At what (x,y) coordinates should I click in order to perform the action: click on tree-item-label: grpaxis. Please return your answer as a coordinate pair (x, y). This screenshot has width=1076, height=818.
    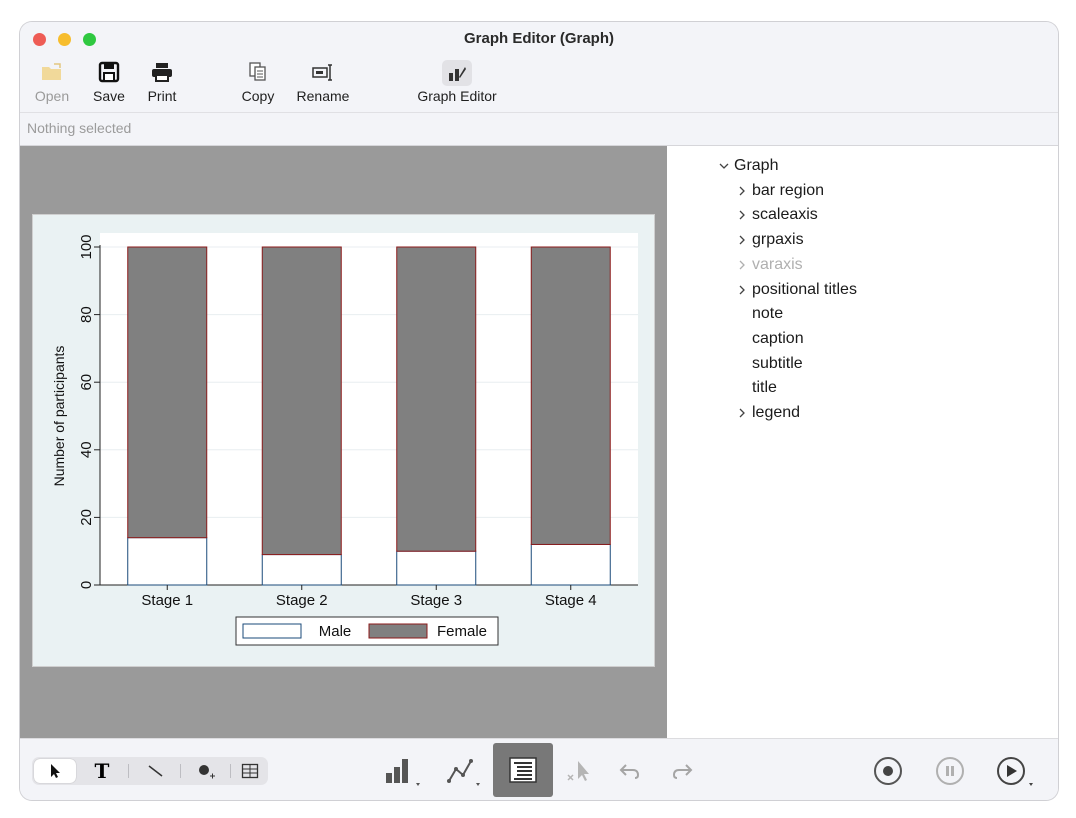
    Looking at the image, I should click on (778, 240).